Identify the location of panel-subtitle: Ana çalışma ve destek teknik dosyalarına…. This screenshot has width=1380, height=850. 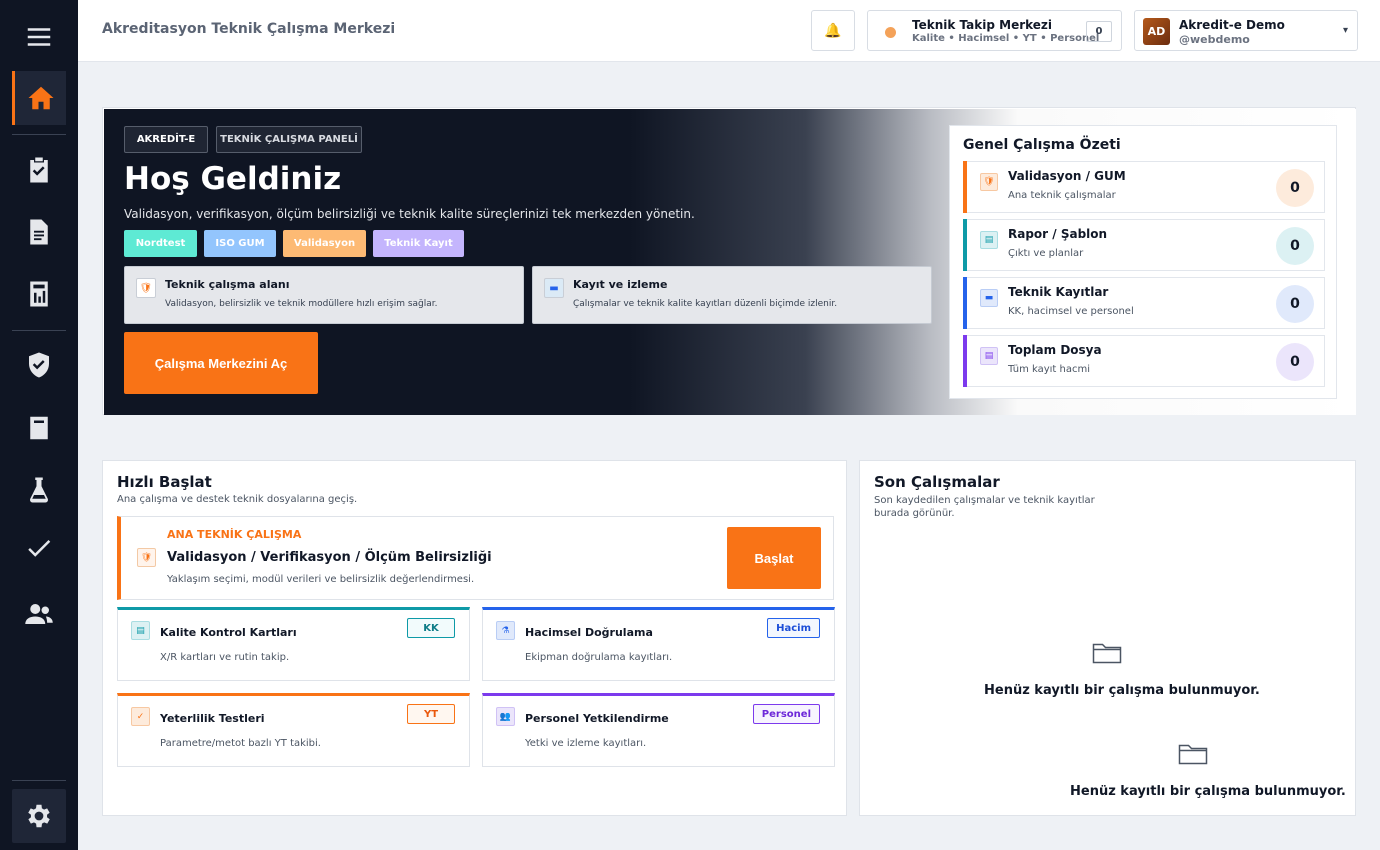
(237, 499).